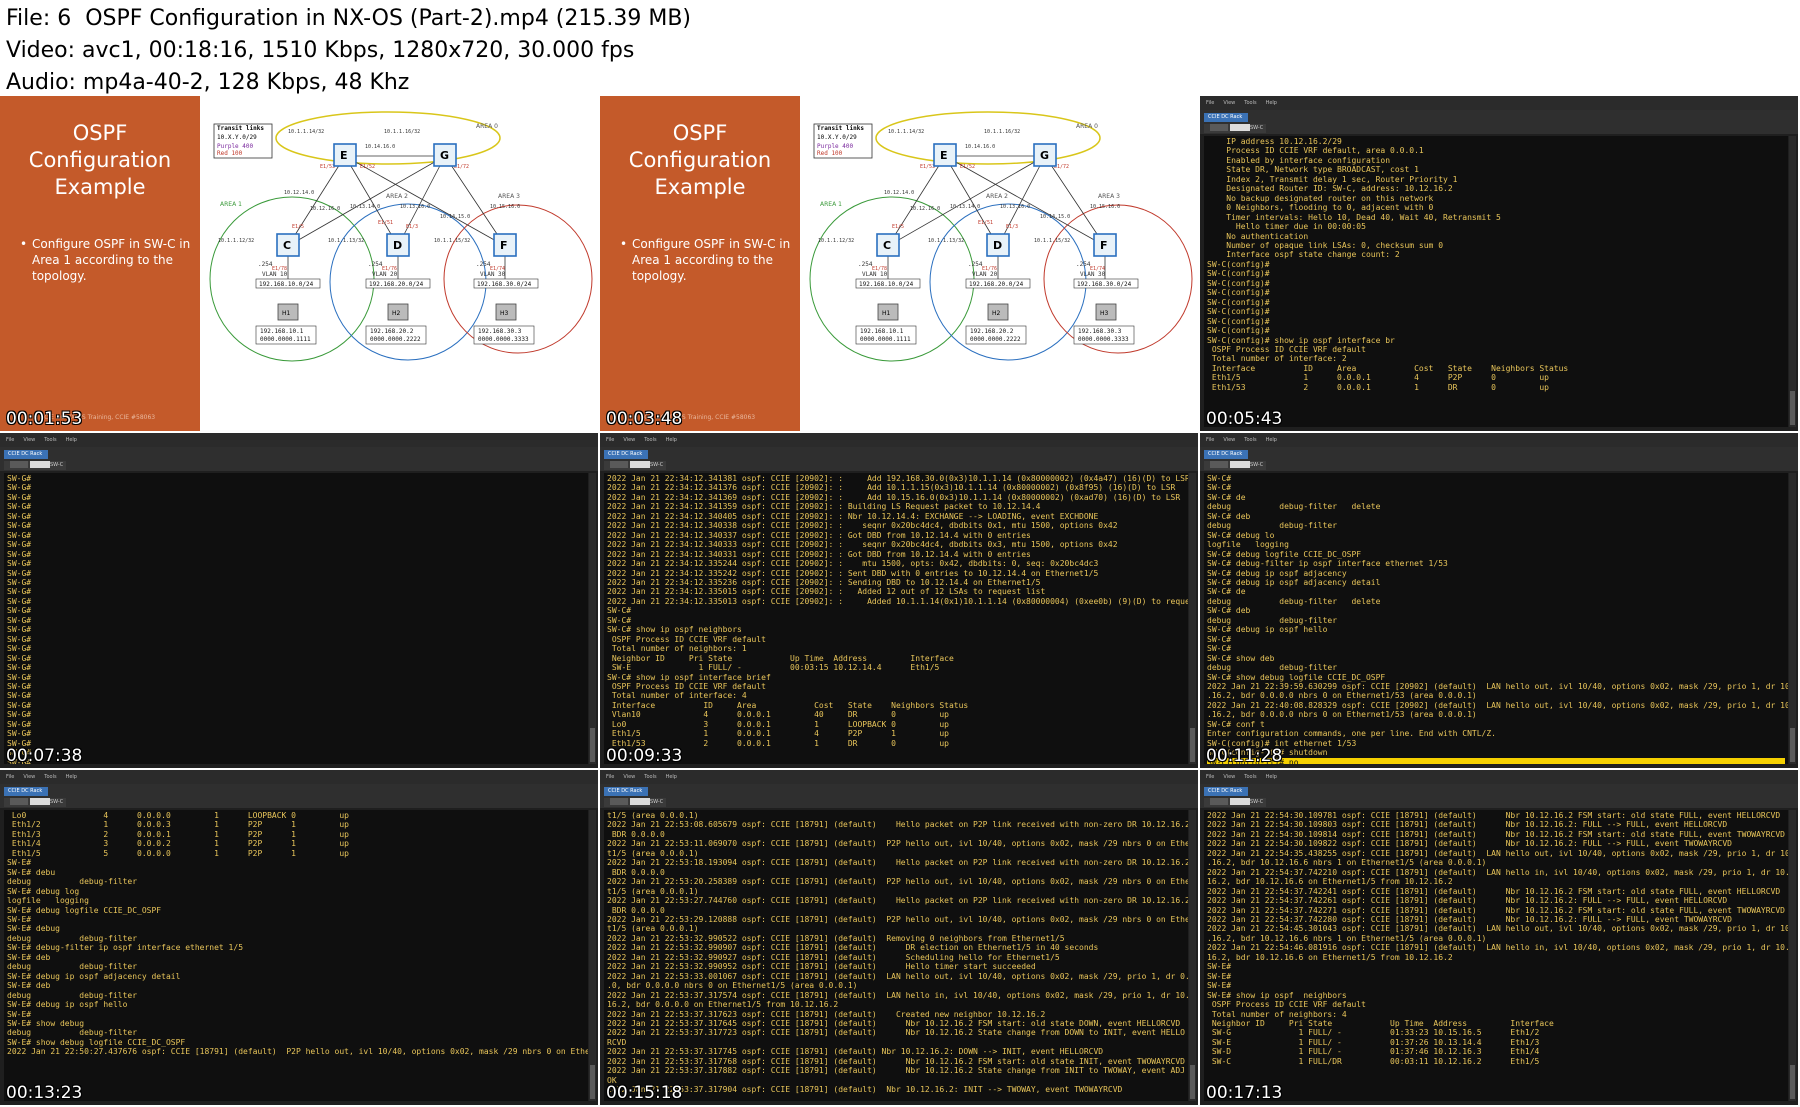 The width and height of the screenshot is (1800, 1107). What do you see at coordinates (44, 1093) in the screenshot?
I see `timestamp: 00:13:23` at bounding box center [44, 1093].